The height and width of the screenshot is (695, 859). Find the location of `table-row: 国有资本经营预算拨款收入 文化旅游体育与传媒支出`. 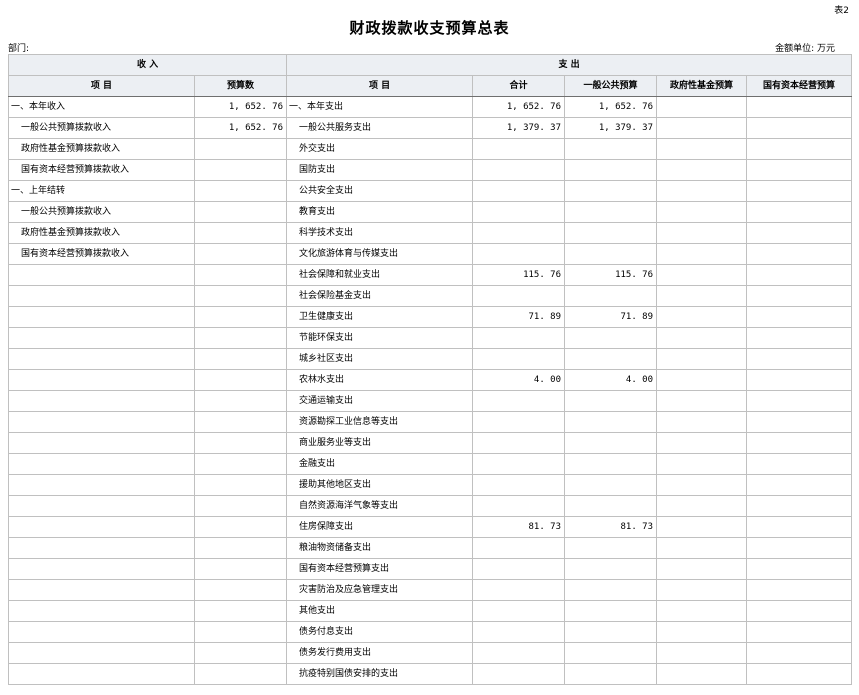

table-row: 国有资本经营预算拨款收入 文化旅游体育与传媒支出 is located at coordinates (430, 254).